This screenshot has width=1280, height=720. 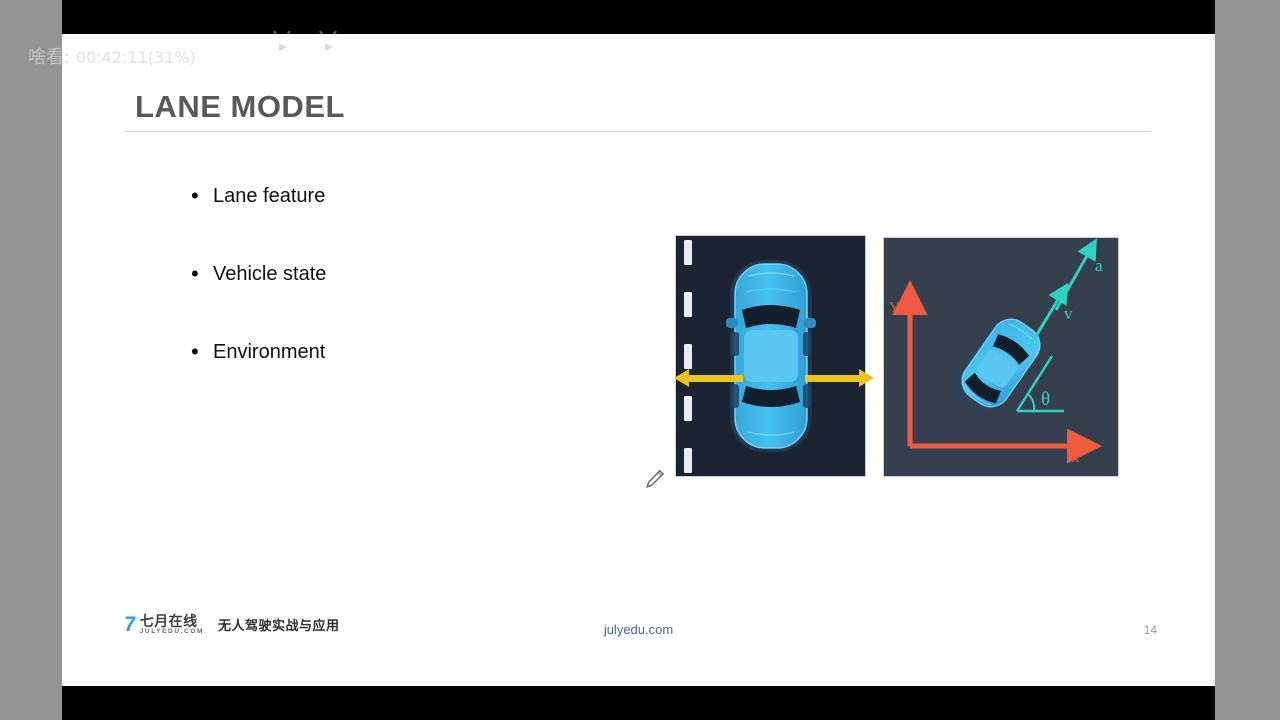 I want to click on lateral-offset-arrow-right, so click(x=839, y=378).